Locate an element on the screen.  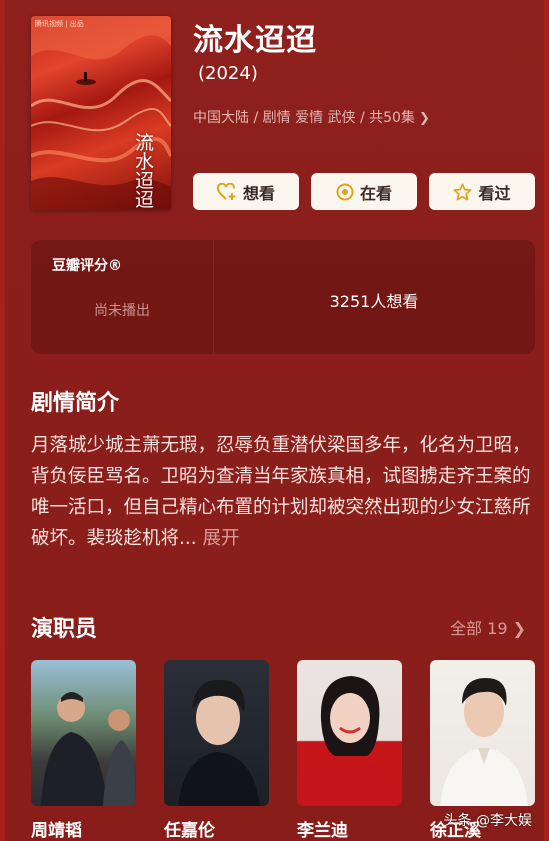
cast-all-link: 全部 19 ❯ is located at coordinates (488, 627).